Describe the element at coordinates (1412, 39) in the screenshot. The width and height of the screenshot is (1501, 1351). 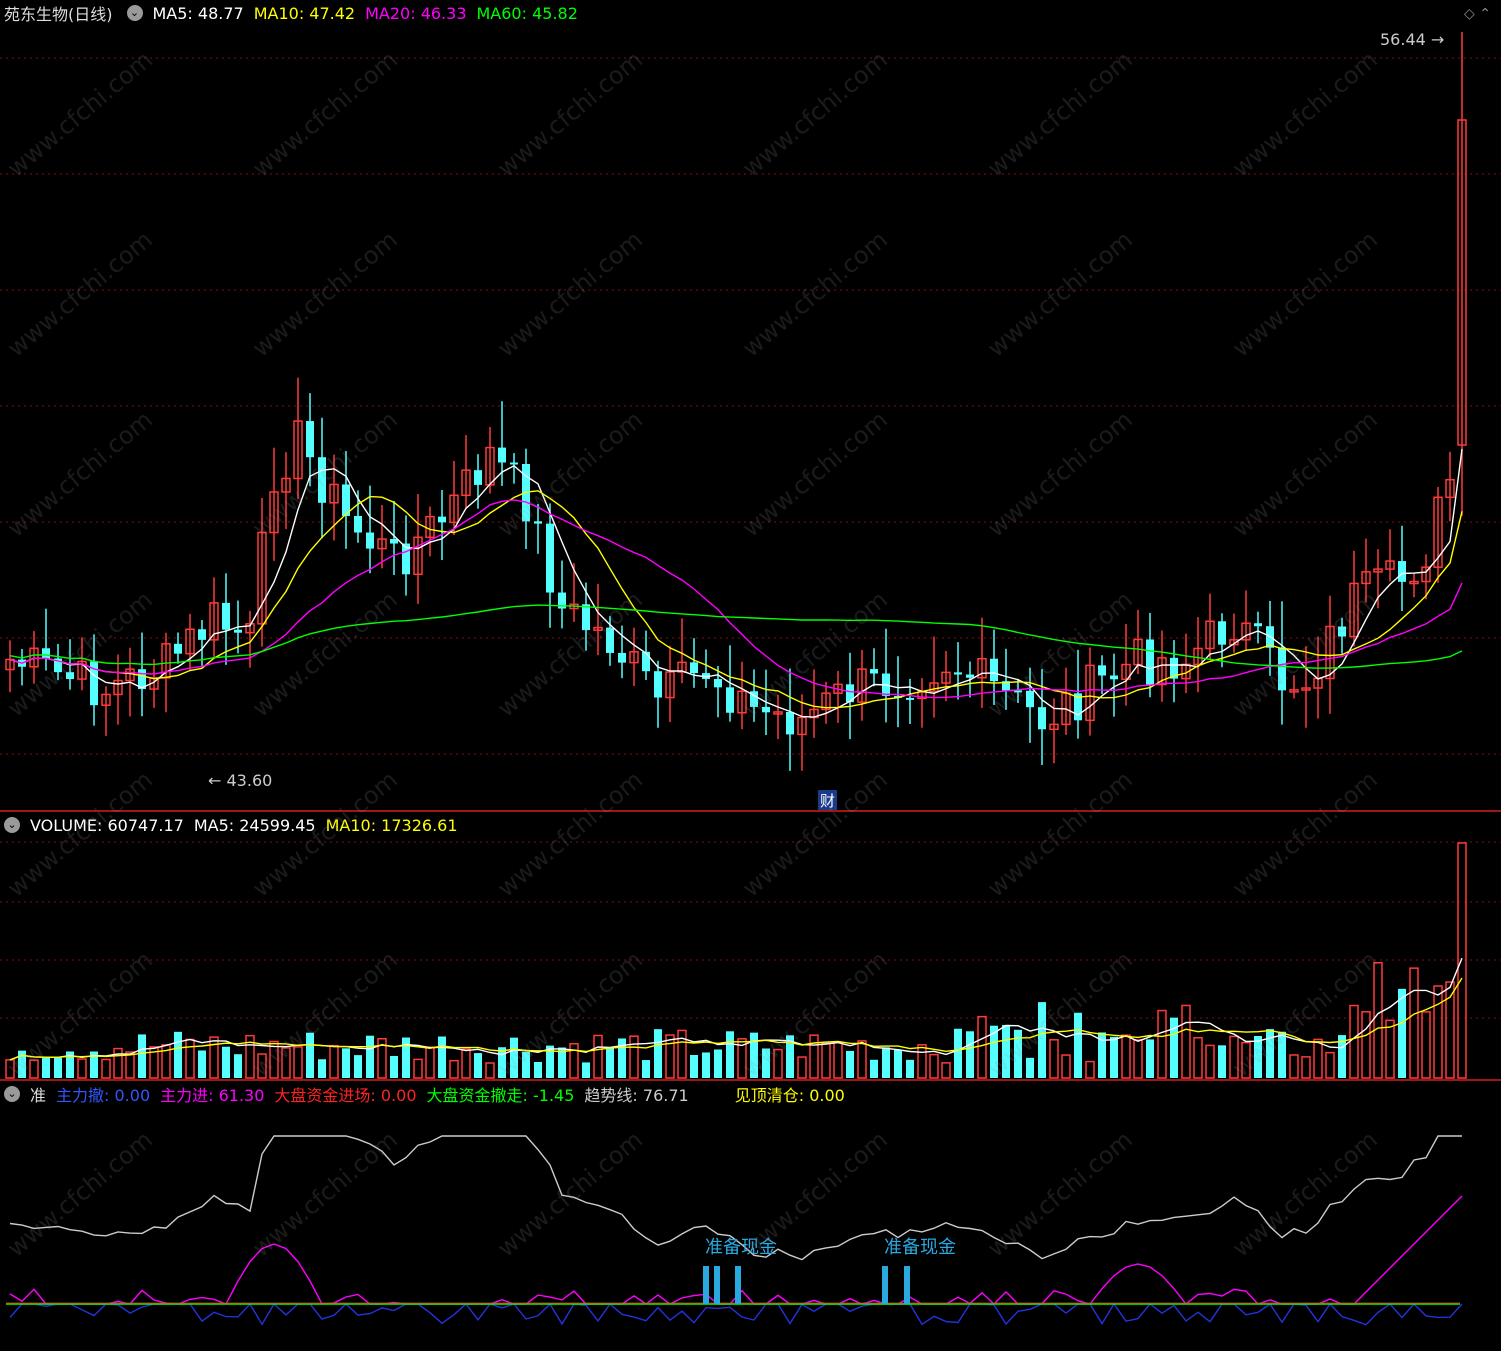
I see `high-price-label: 56.44 →` at that location.